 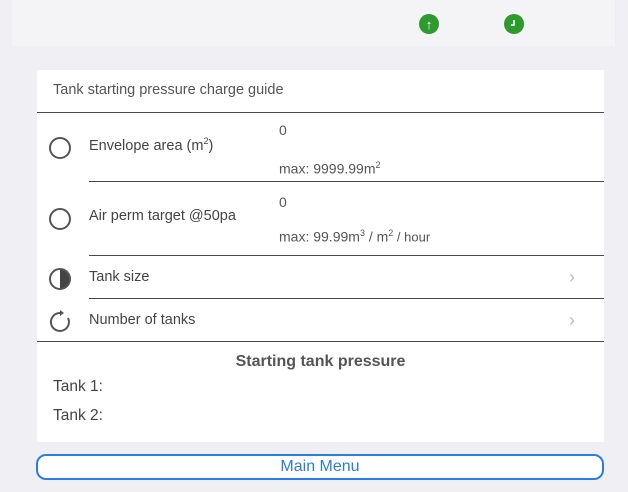 What do you see at coordinates (59, 321) in the screenshot?
I see `refresh-icon` at bounding box center [59, 321].